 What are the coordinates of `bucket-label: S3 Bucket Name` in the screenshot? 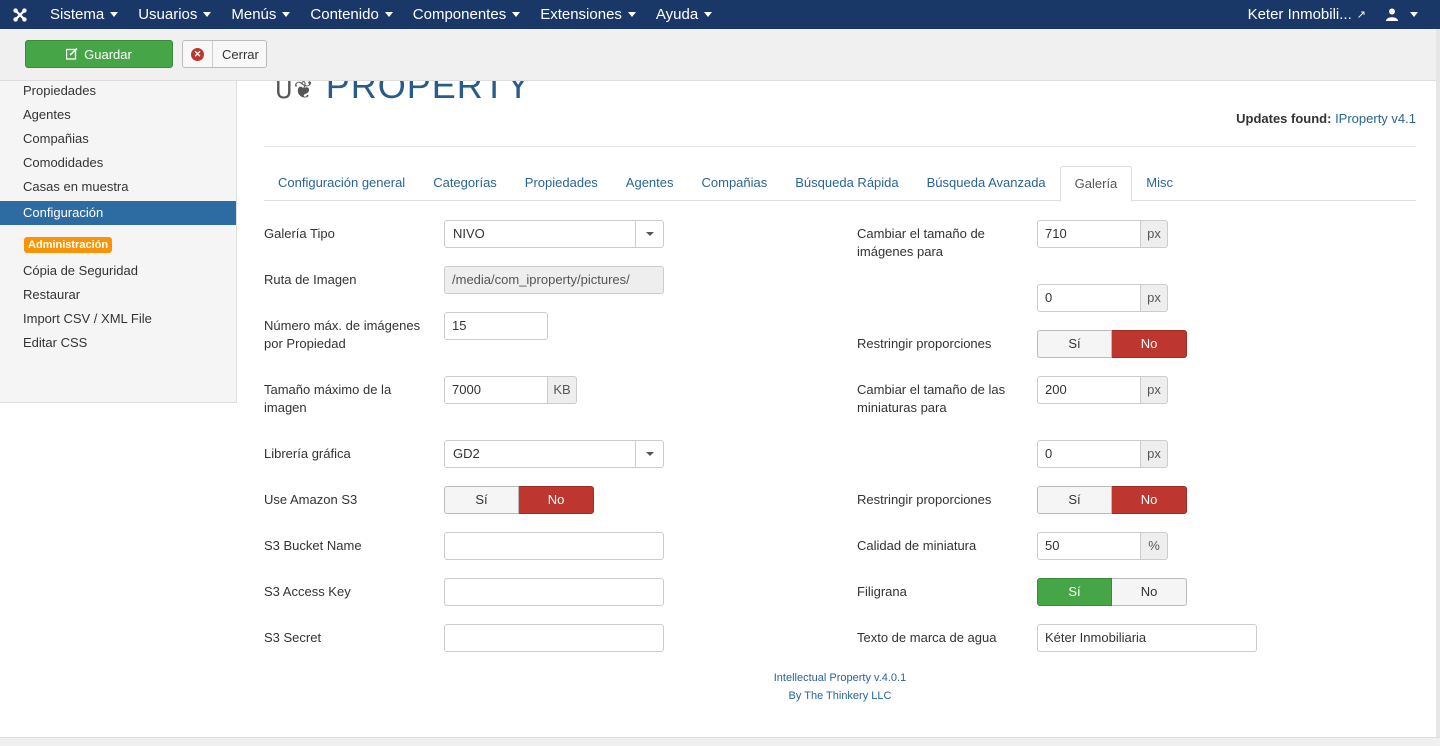 It's located at (313, 545).